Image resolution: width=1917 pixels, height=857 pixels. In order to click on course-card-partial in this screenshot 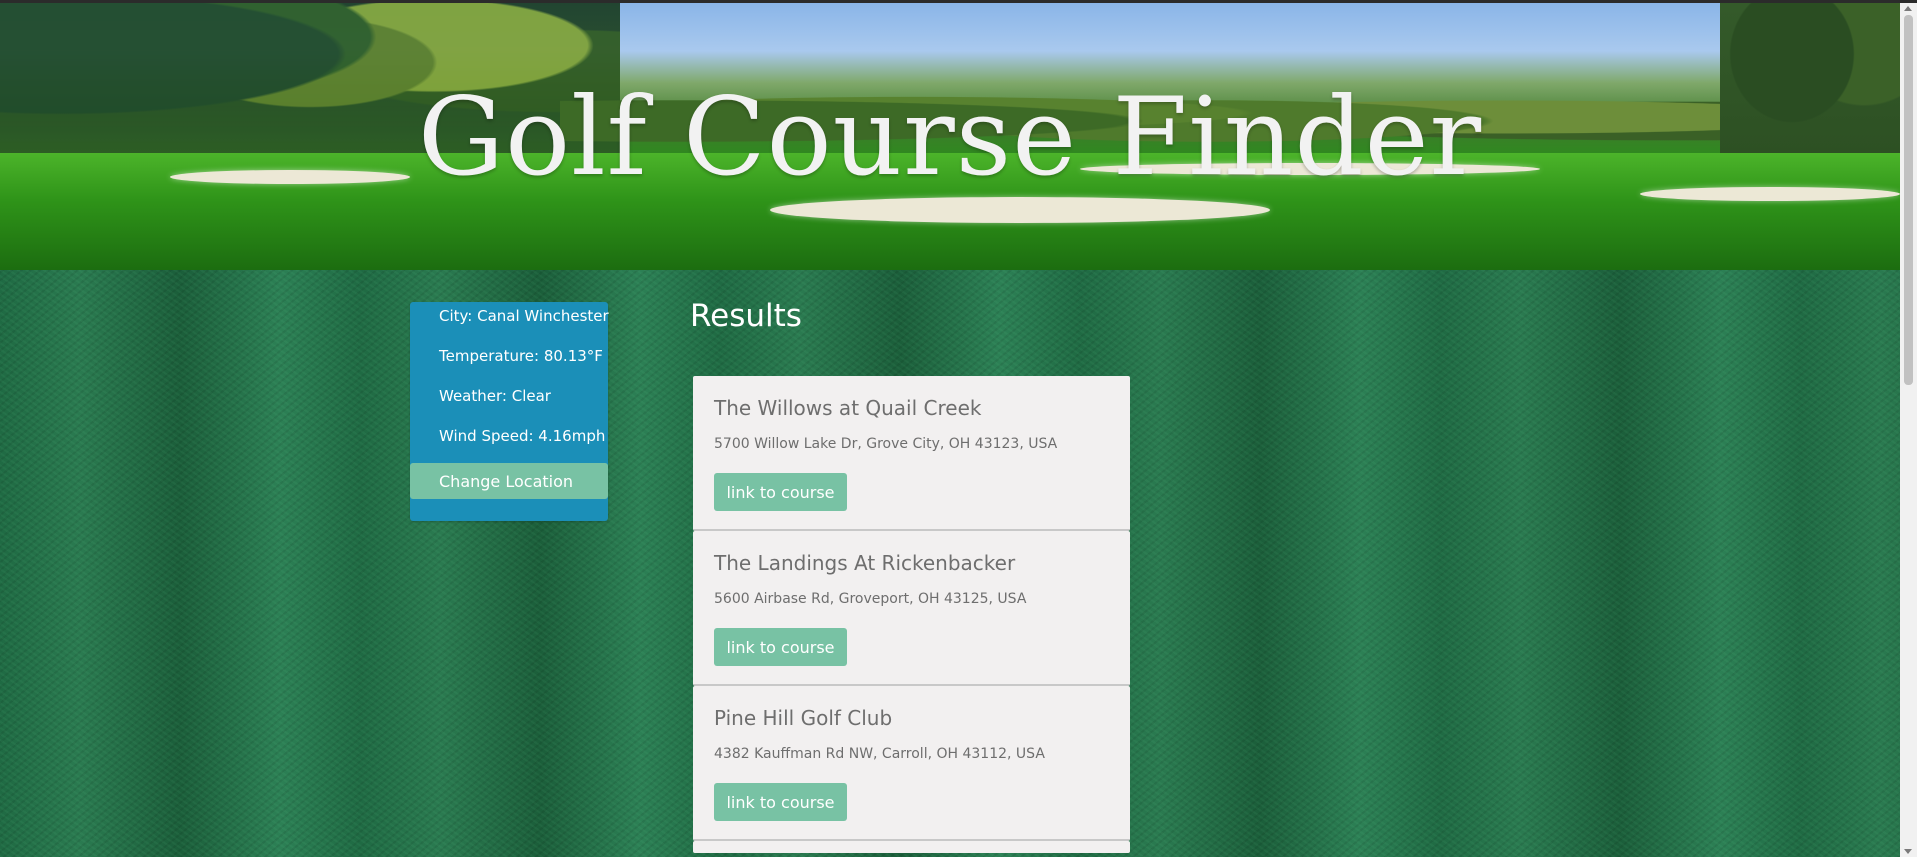, I will do `click(911, 847)`.